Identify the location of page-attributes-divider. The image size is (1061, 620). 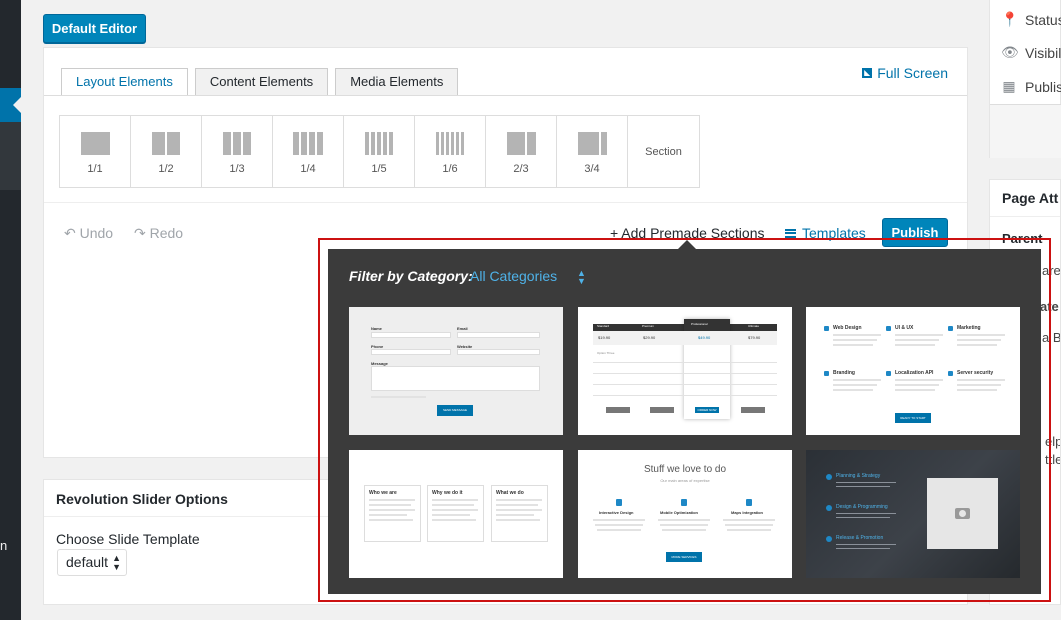
(1025, 216).